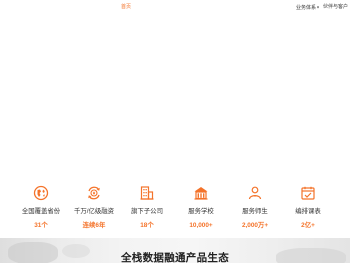 The height and width of the screenshot is (263, 350). Describe the element at coordinates (175, 257) in the screenshot. I see `banner-title: 全栈数据融通产品生态` at that location.